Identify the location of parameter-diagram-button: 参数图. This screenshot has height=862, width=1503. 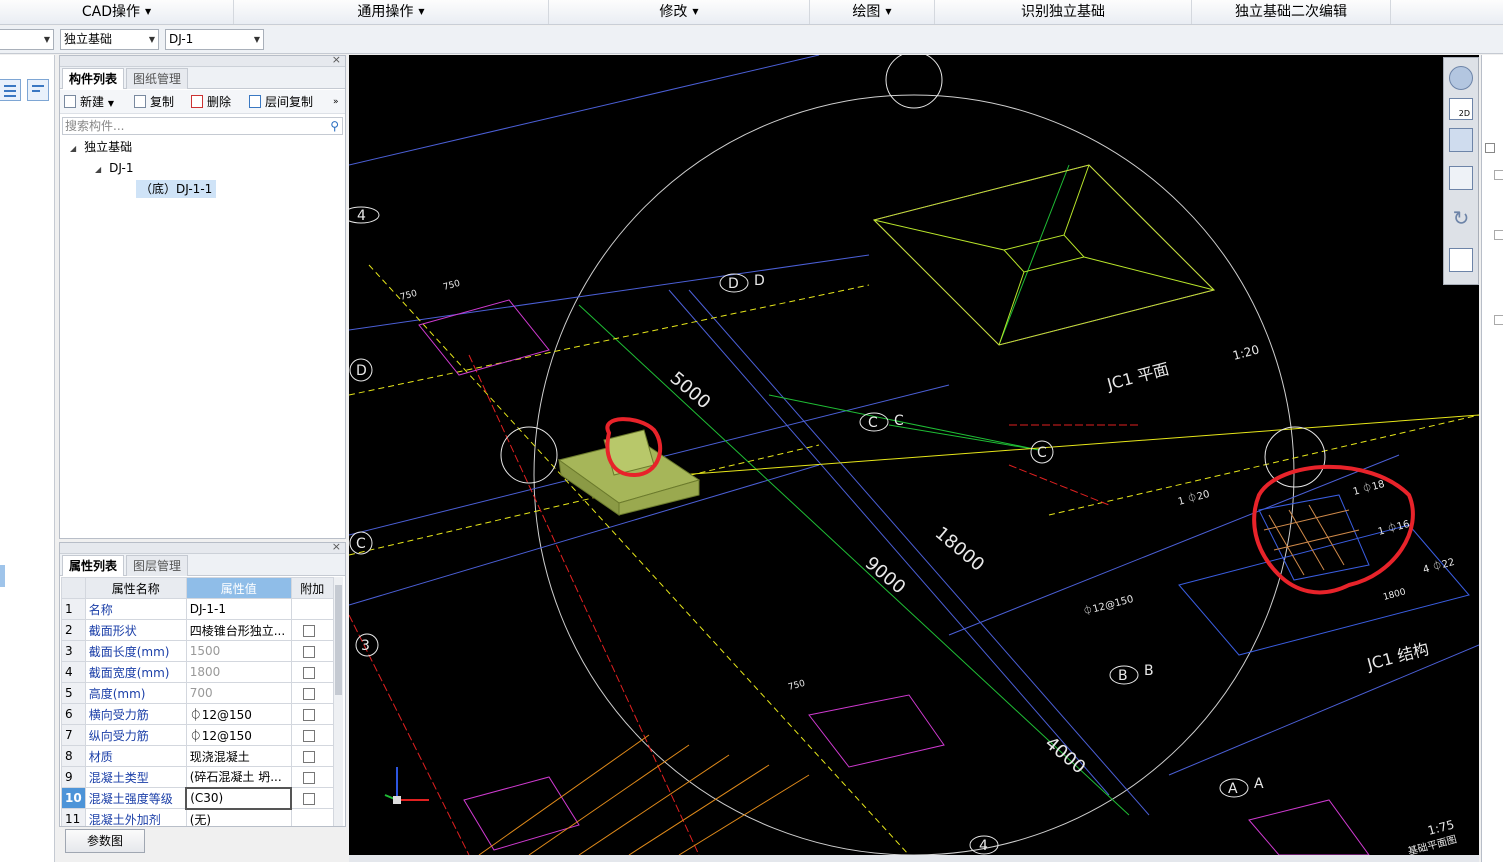
(105, 841).